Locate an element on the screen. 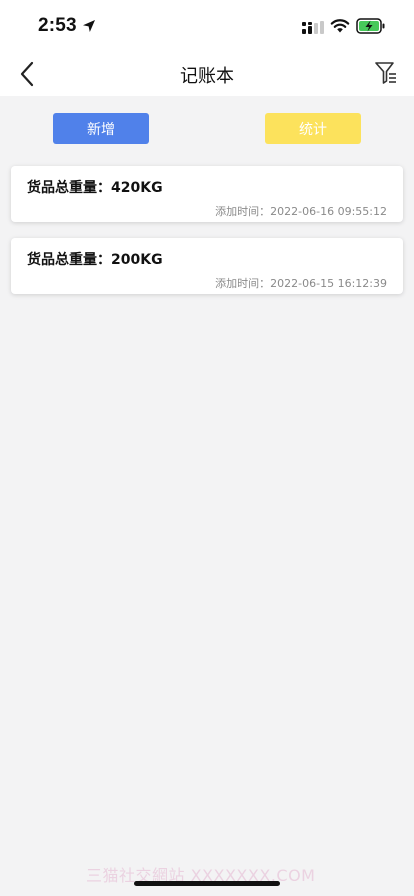 The image size is (414, 896). record-added-time: 添加时间：2022-06-16 09:55:12 is located at coordinates (301, 211).